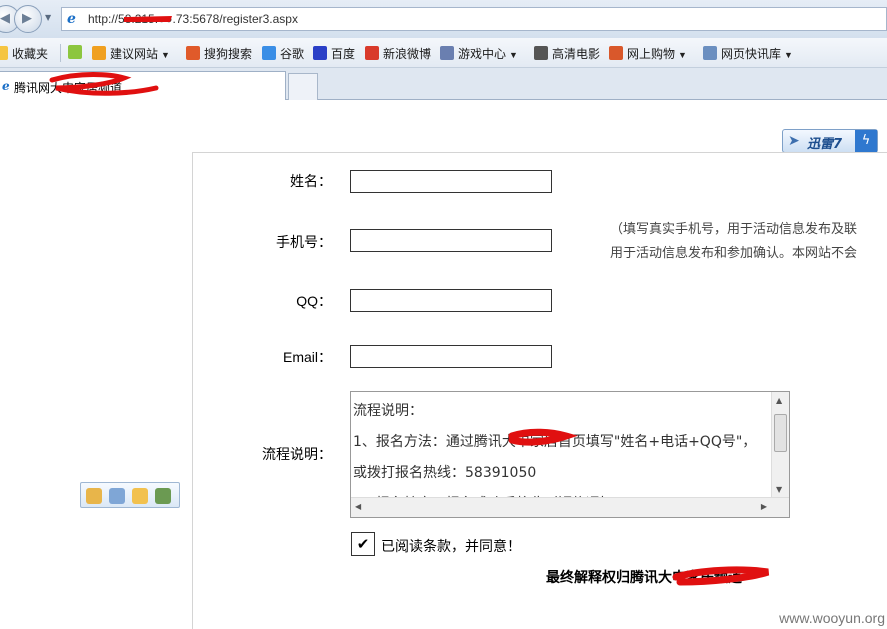 Image resolution: width=887 pixels, height=629 pixels. I want to click on horizontal-scrollbar: ◀ ▶, so click(570, 507).